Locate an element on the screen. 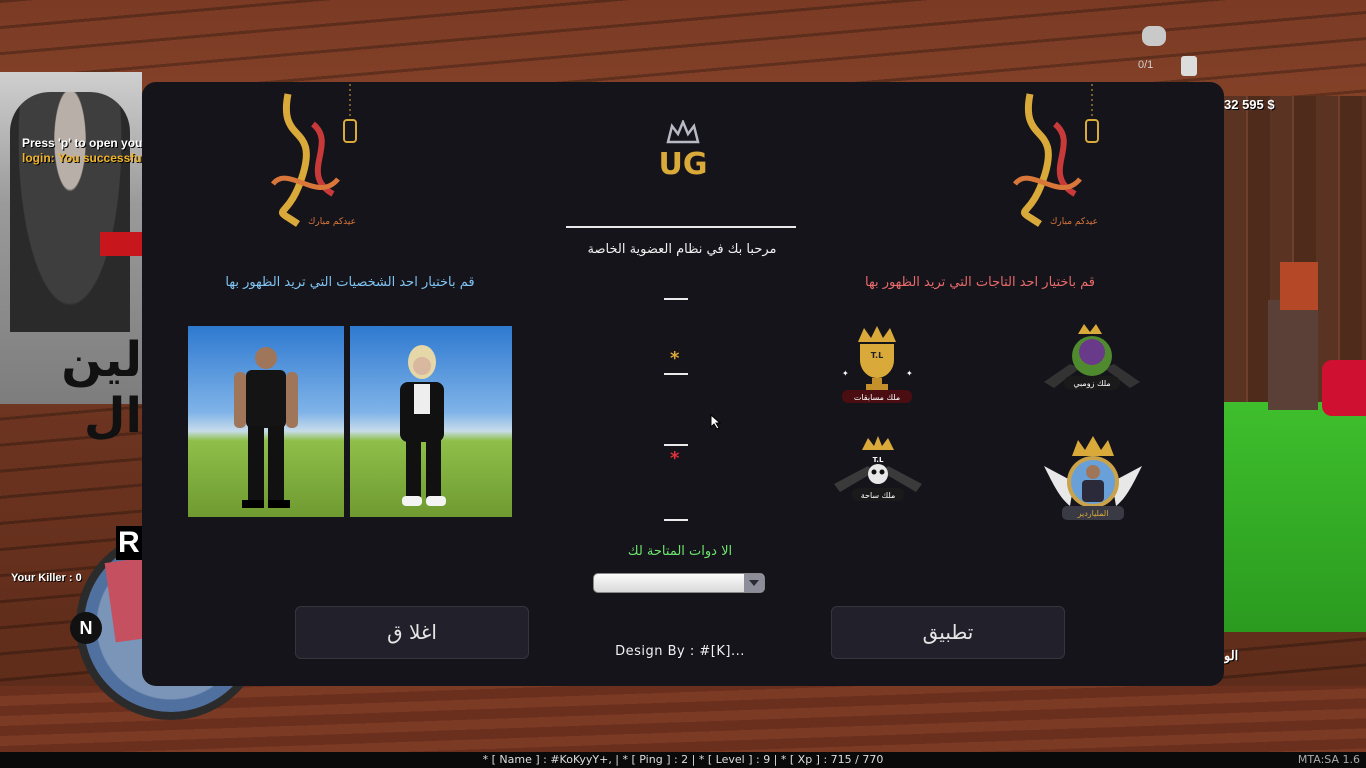 The height and width of the screenshot is (768, 1366). competition-king-crown-icon: T.L ✦ ✦ ملك مسابقات is located at coordinates (877, 364).